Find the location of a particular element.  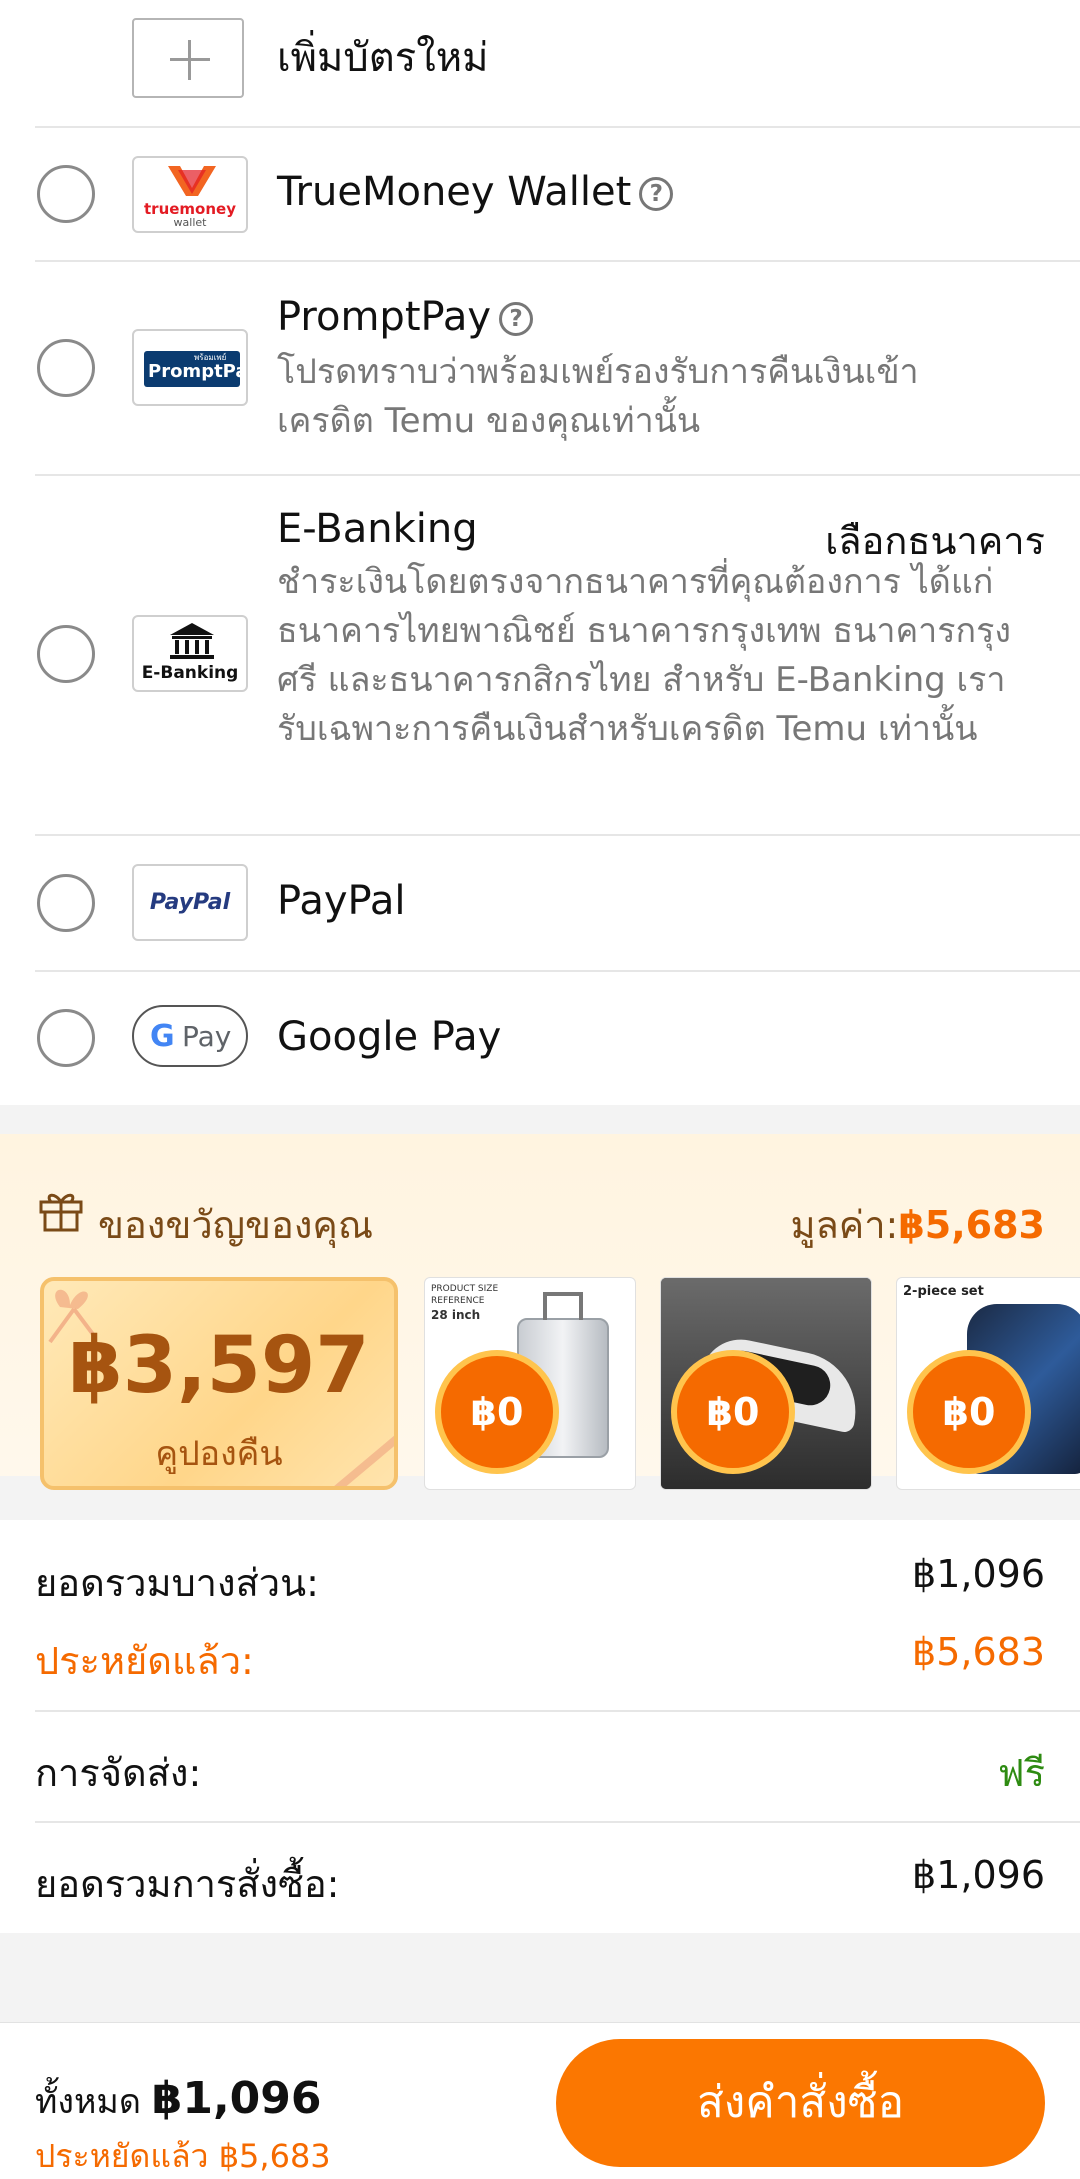

google-g-icon: G is located at coordinates (162, 1036).